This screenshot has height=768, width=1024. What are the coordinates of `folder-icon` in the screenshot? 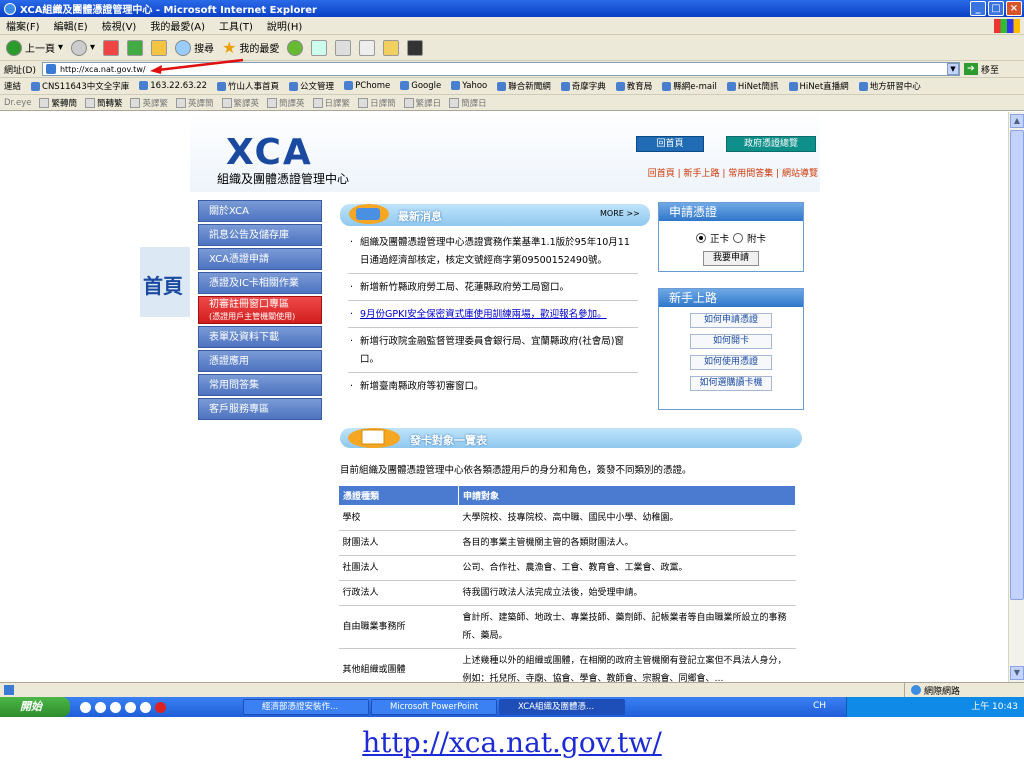 It's located at (391, 47).